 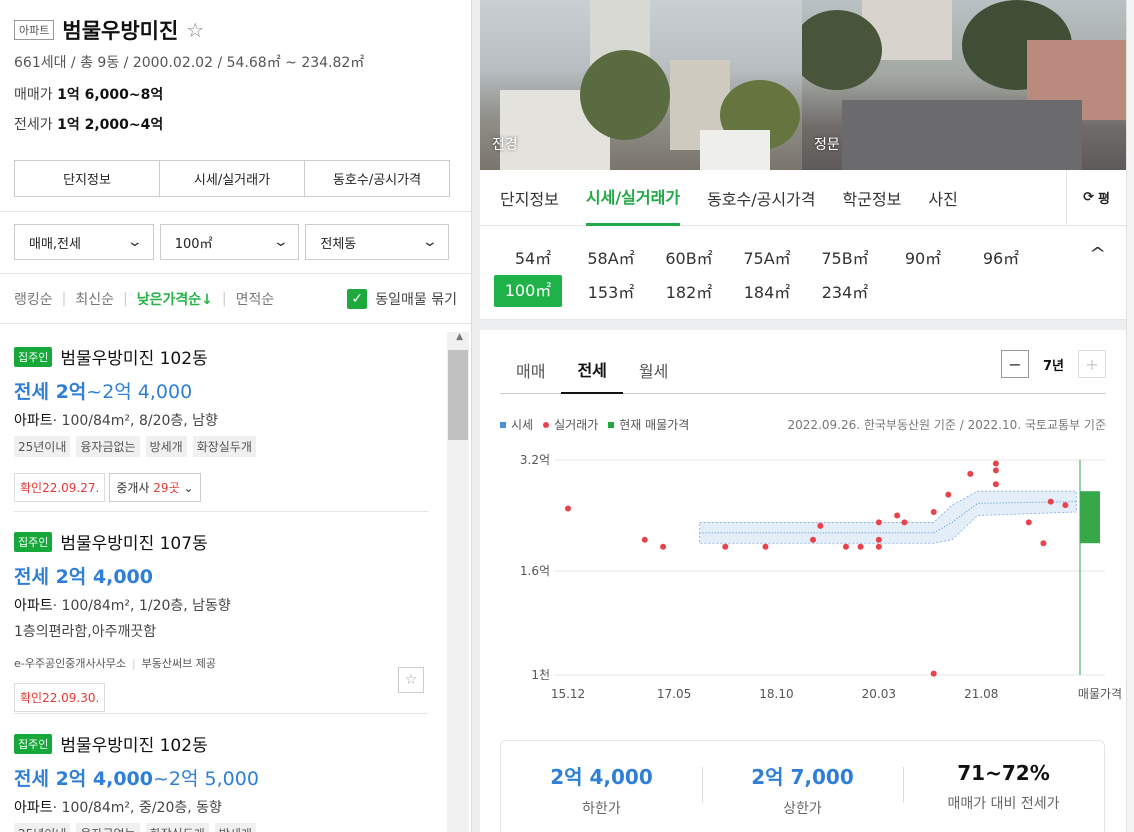 What do you see at coordinates (357, 298) in the screenshot?
I see `checkbox-checked-icon: ✓` at bounding box center [357, 298].